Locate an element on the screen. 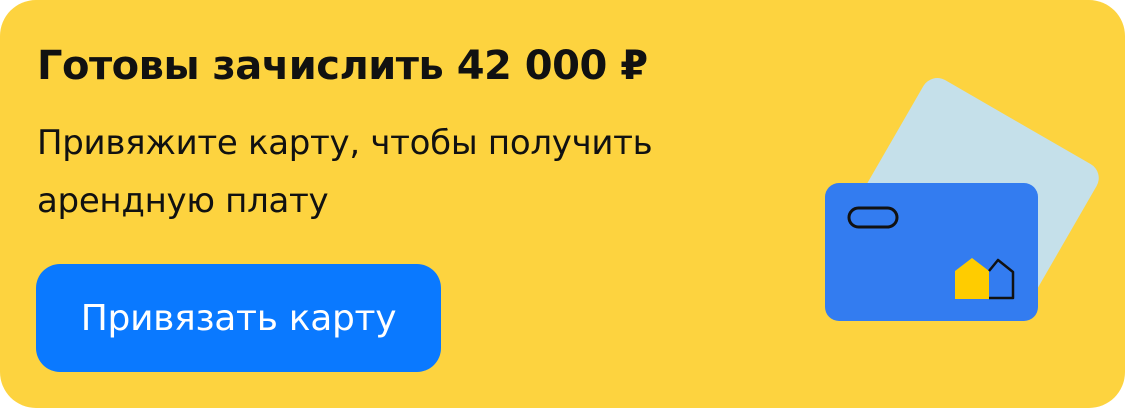 This screenshot has width=1125, height=408. card-front-icon is located at coordinates (931, 252).